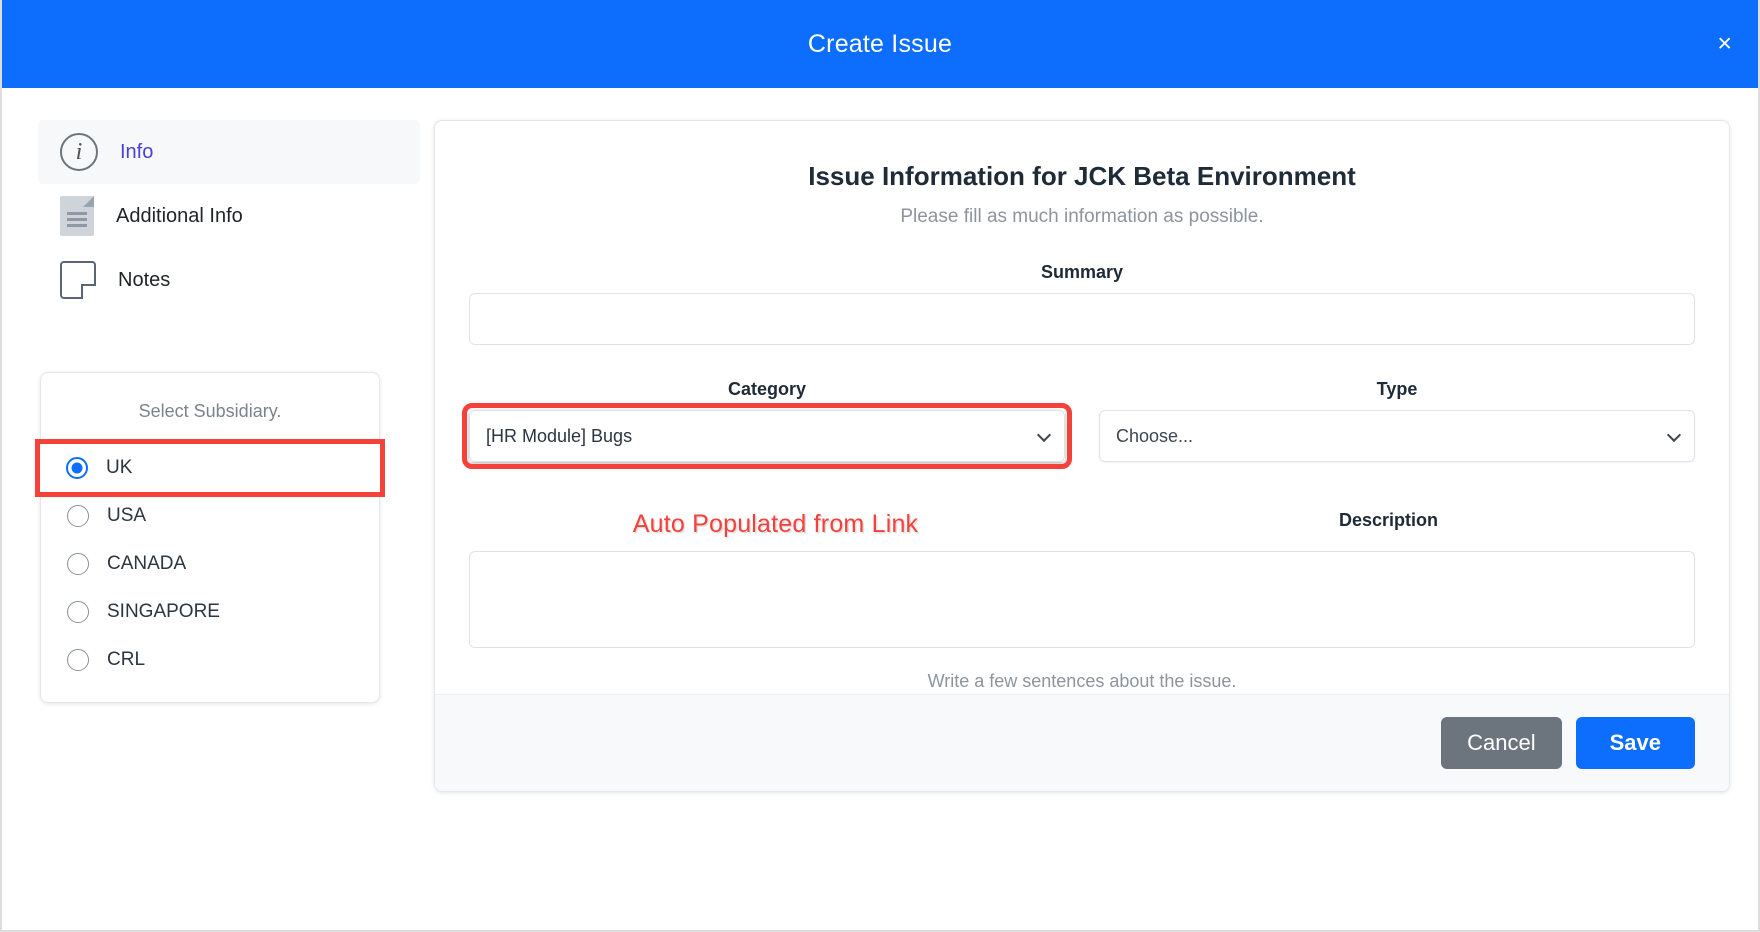 The width and height of the screenshot is (1760, 932). I want to click on sidebar-item-notes-label: Notes, so click(144, 279).